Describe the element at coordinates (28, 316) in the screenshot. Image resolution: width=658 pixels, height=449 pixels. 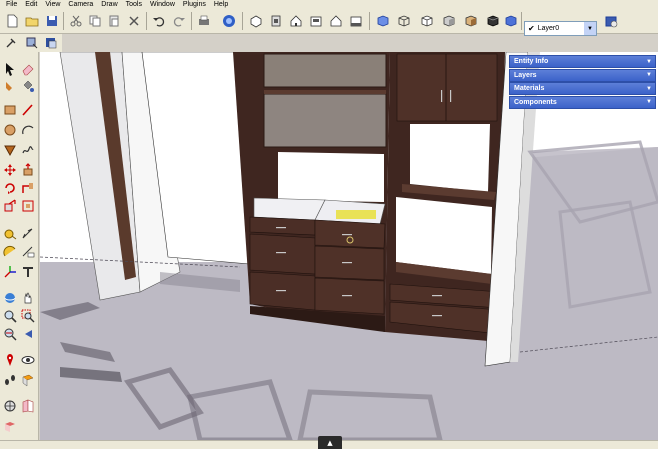
I see `zoom-window-icon` at that location.